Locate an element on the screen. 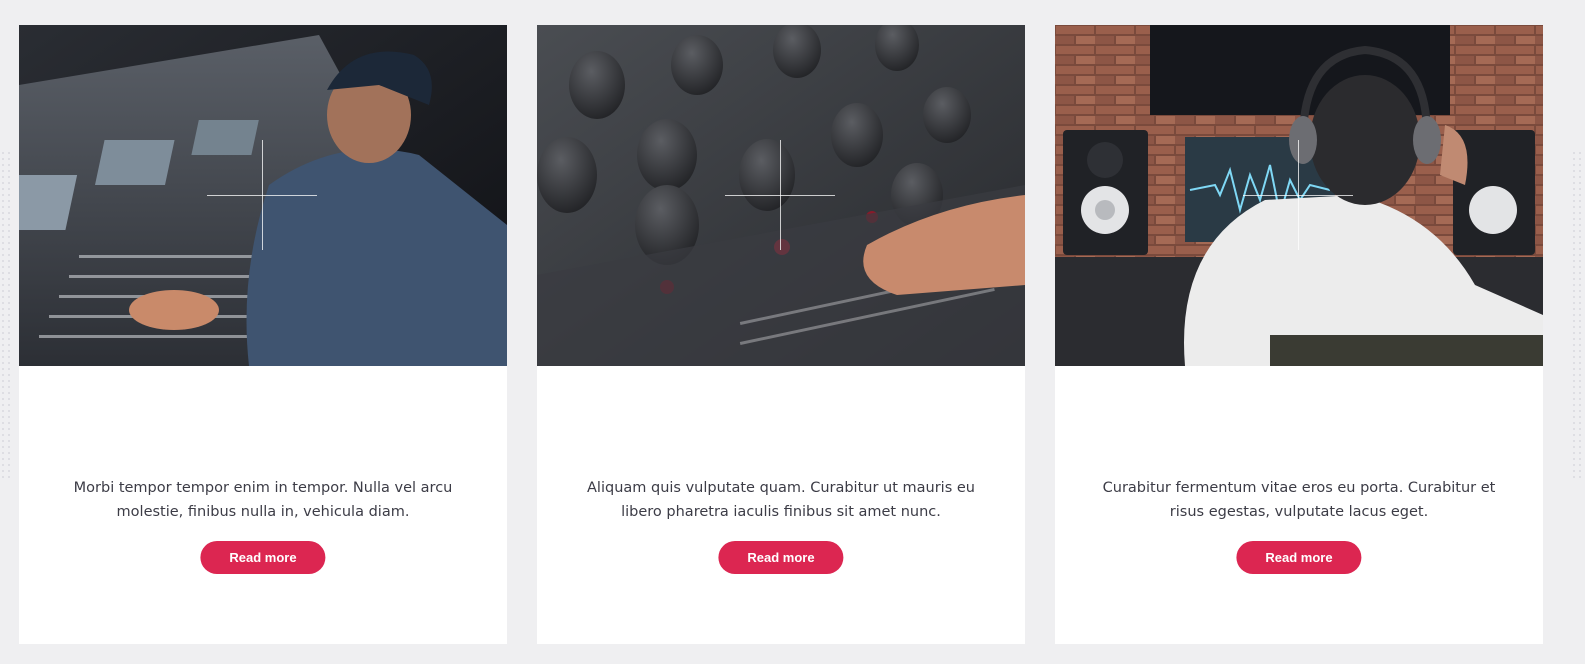 This screenshot has width=1585, height=664. decorative-dots-right is located at coordinates (1578, 315).